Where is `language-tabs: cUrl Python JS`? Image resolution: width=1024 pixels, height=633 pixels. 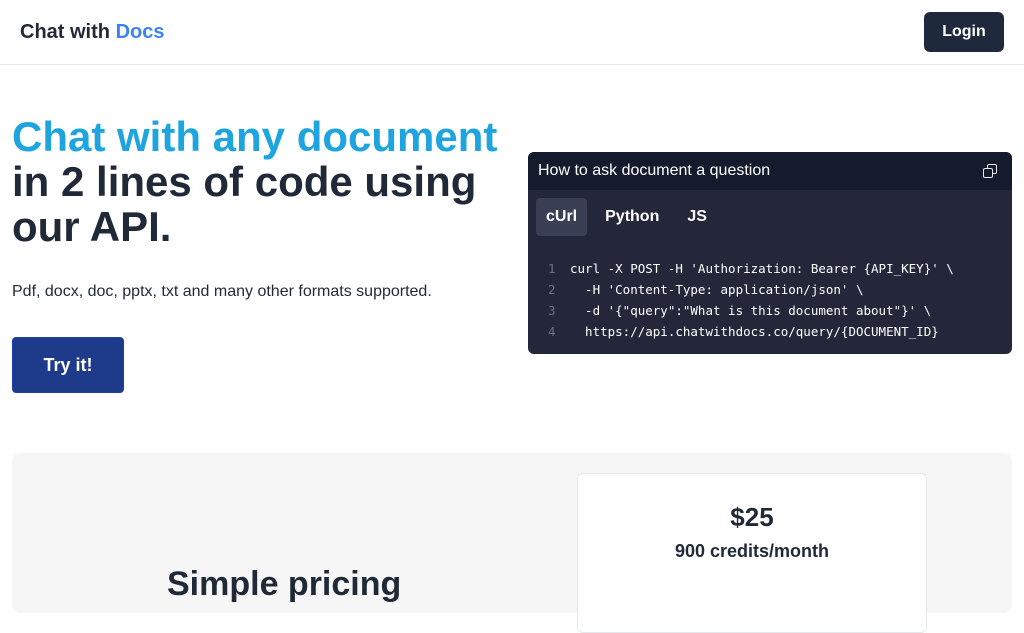
language-tabs: cUrl Python JS is located at coordinates (770, 213).